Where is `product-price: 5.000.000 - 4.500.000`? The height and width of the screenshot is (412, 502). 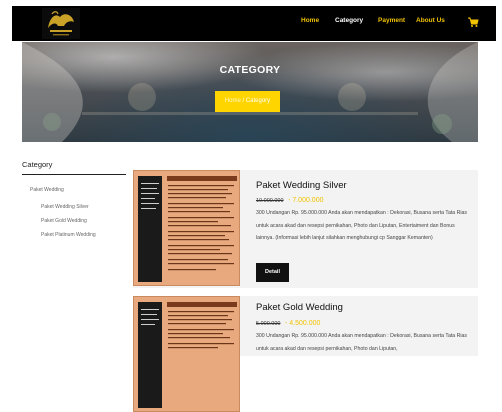 product-price: 5.000.000 - 4.500.000 is located at coordinates (288, 323).